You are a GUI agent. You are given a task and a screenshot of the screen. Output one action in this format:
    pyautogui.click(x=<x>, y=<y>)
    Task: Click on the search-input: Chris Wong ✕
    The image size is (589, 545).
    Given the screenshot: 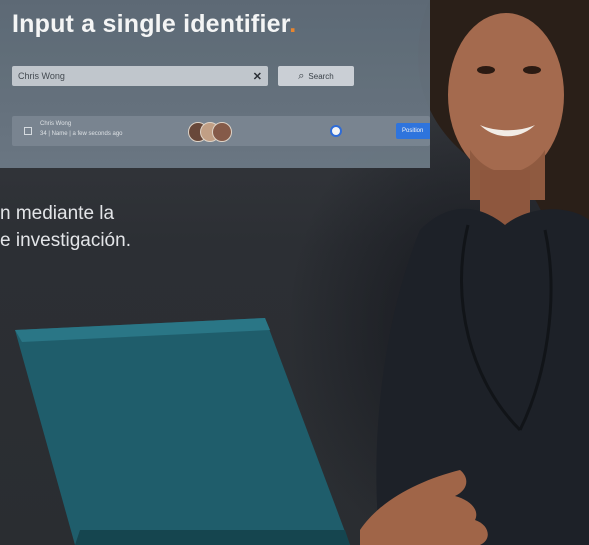 What is the action you would take?
    pyautogui.click(x=140, y=76)
    